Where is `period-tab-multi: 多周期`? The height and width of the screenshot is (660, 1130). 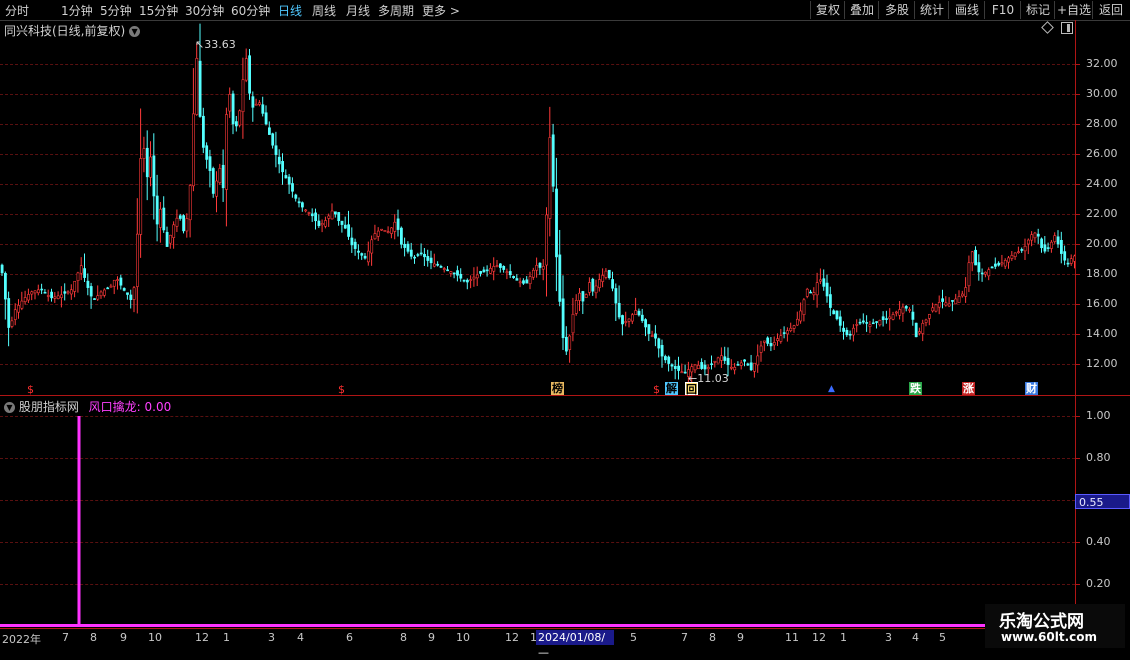 period-tab-multi: 多周期 is located at coordinates (396, 10).